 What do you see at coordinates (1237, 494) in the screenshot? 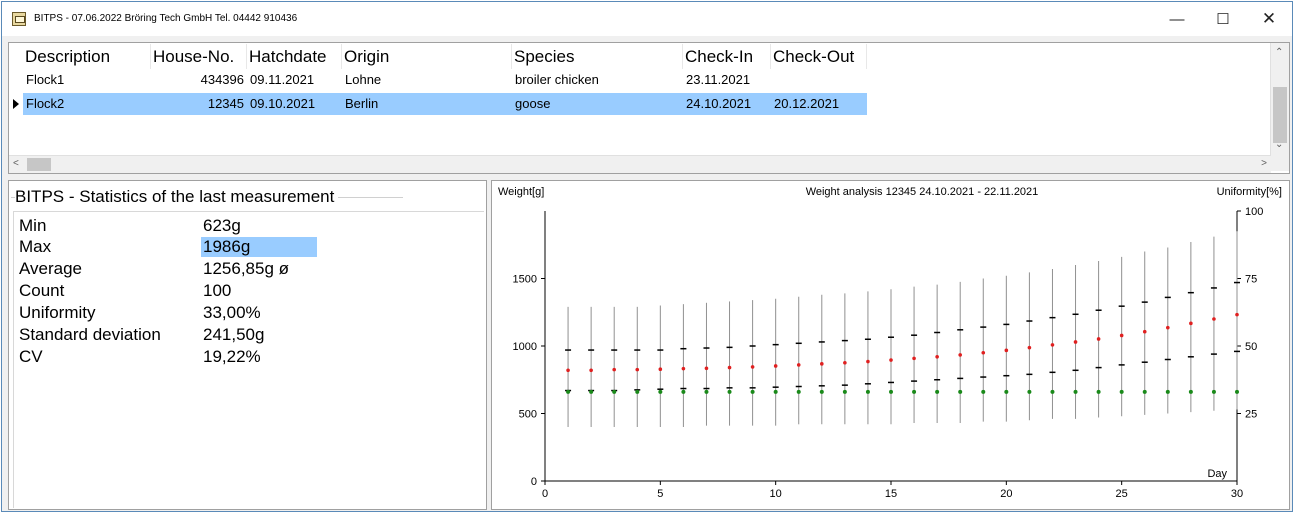
I see `x-tick-label: 30` at bounding box center [1237, 494].